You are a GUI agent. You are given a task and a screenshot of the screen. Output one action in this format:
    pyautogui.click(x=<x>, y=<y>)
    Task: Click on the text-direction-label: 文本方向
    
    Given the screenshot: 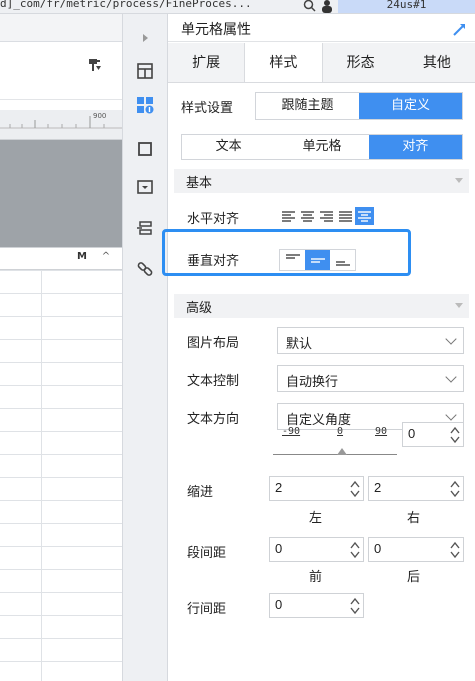 What is the action you would take?
    pyautogui.click(x=213, y=419)
    